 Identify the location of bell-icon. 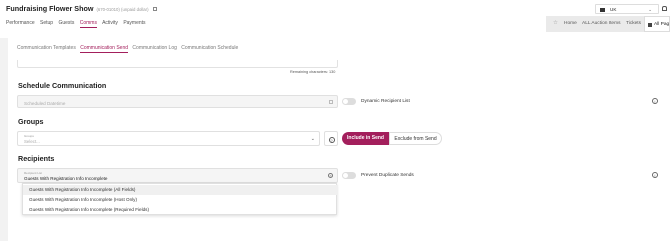
(664, 8).